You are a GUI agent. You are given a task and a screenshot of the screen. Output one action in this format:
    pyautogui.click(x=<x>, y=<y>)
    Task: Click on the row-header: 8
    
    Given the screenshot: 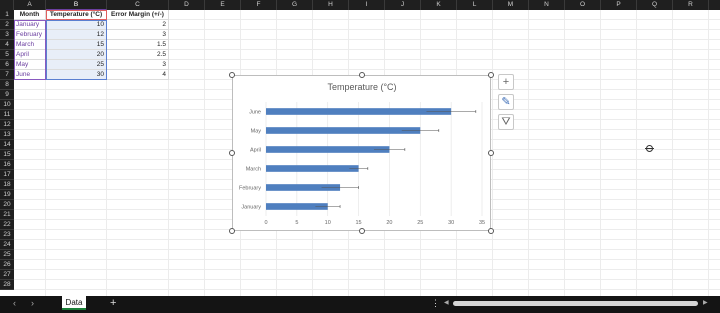 What is the action you would take?
    pyautogui.click(x=7, y=85)
    